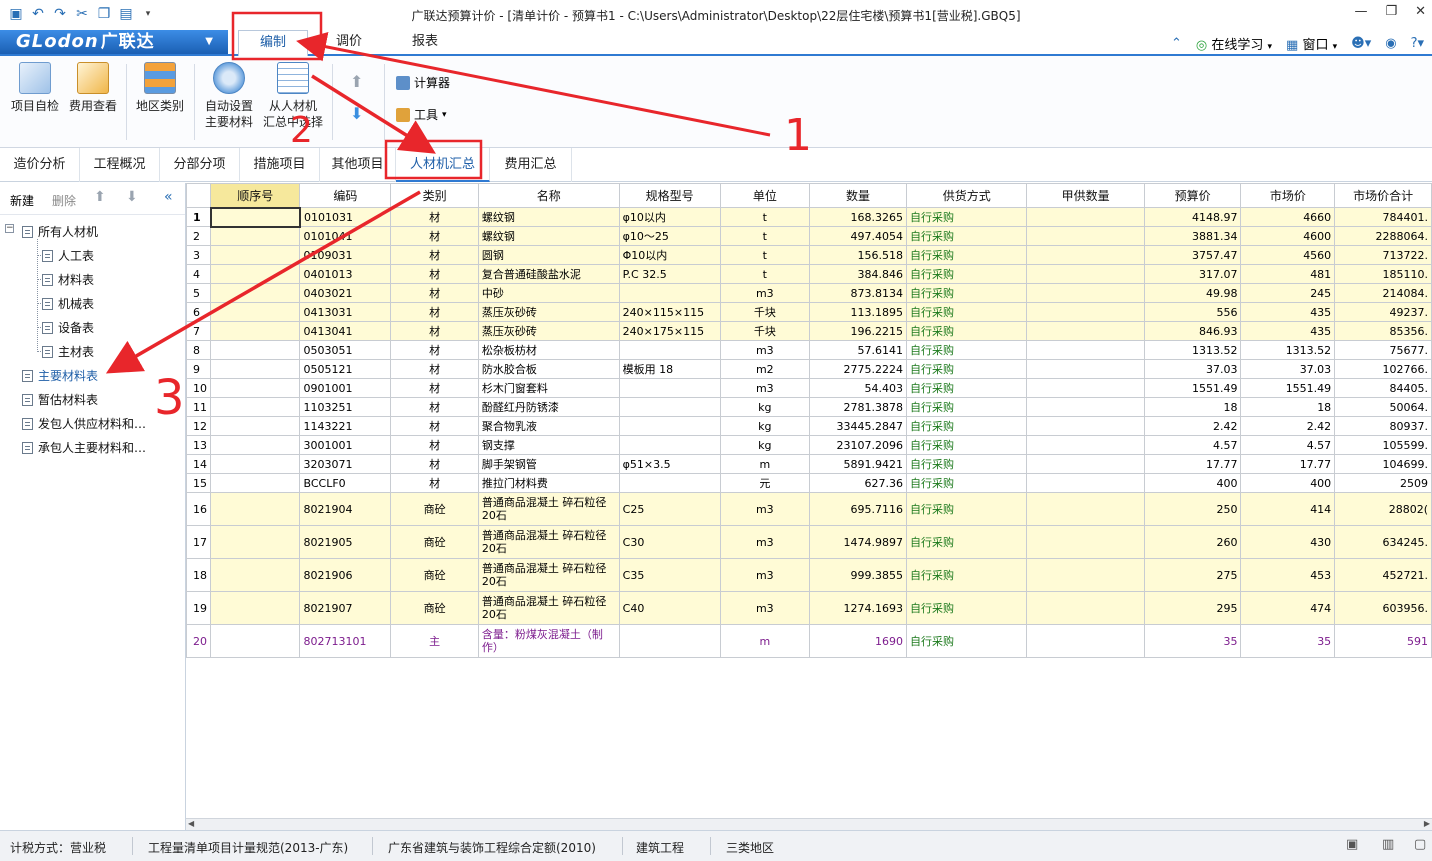 The height and width of the screenshot is (861, 1432). Describe the element at coordinates (22, 200) in the screenshot. I see `new-button: 新建` at that location.